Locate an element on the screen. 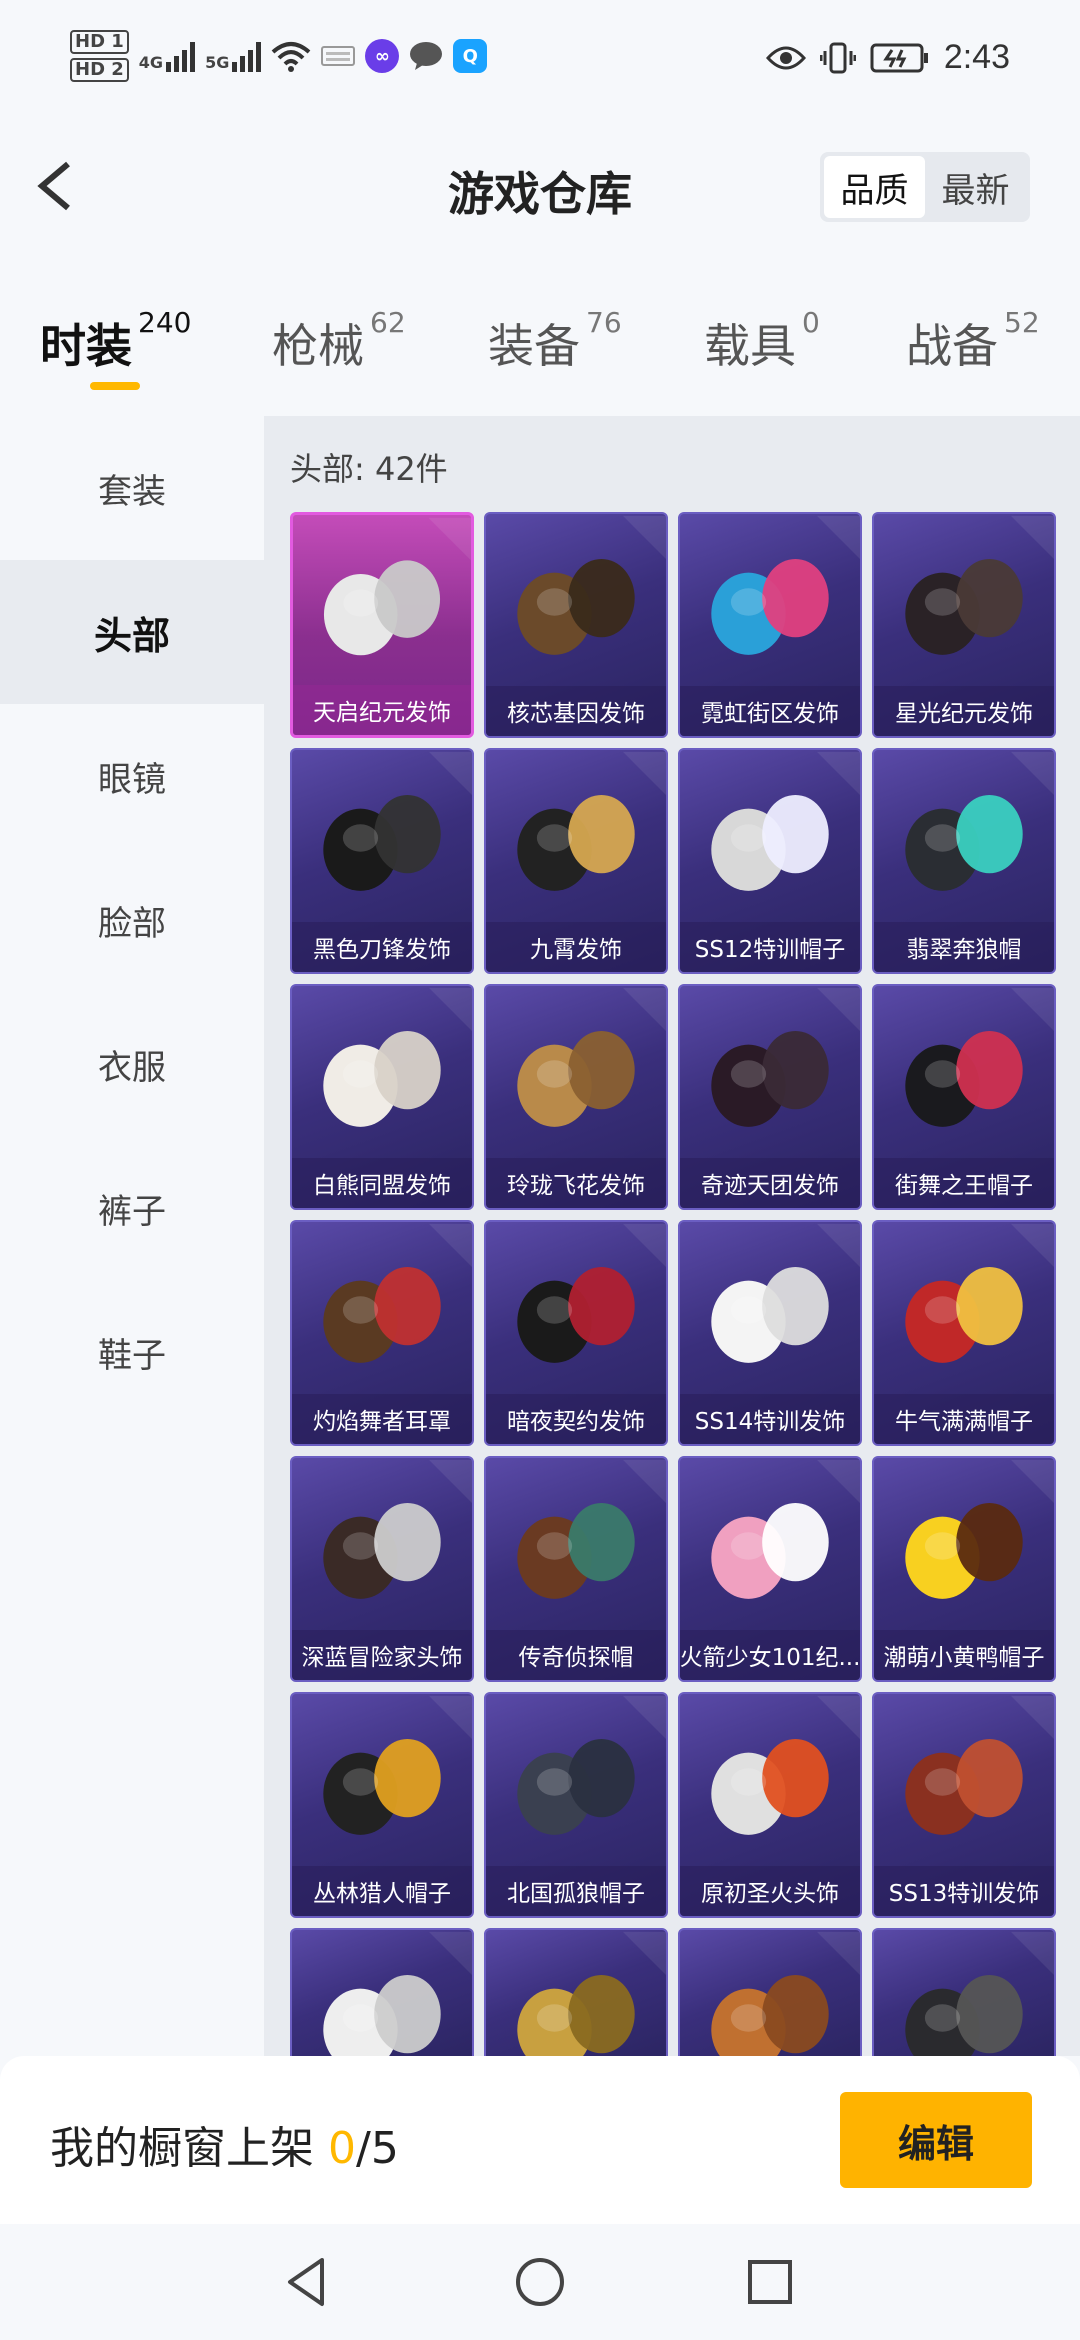  item-card: 深蓝冒险家头饰 is located at coordinates (382, 1569).